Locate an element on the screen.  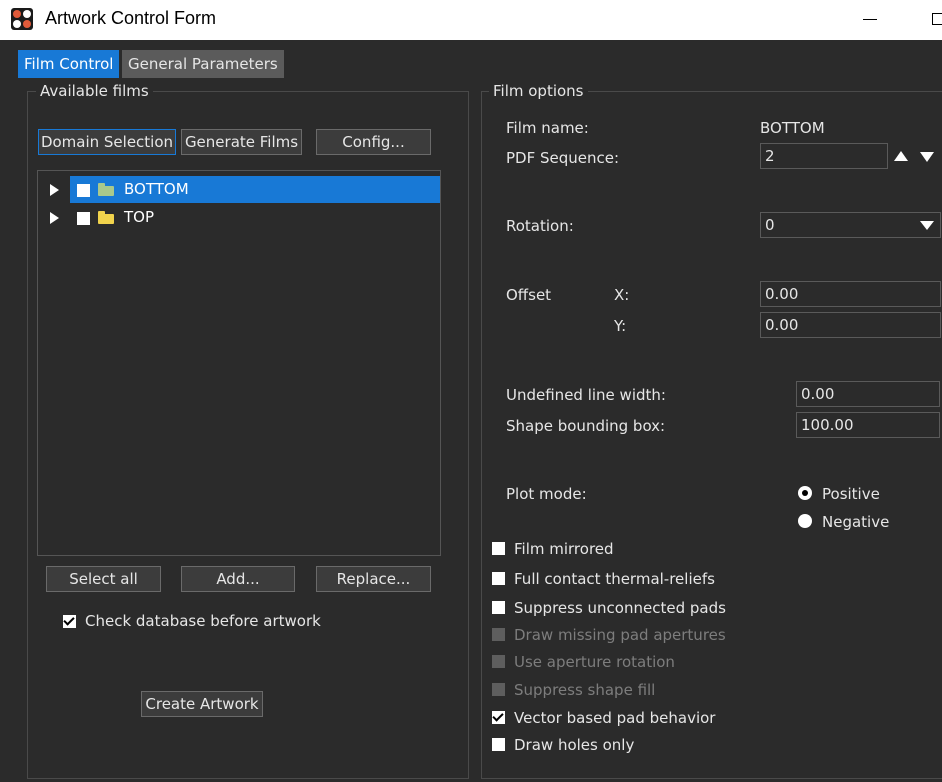
generate-films-button: Generate Films is located at coordinates (241, 142).